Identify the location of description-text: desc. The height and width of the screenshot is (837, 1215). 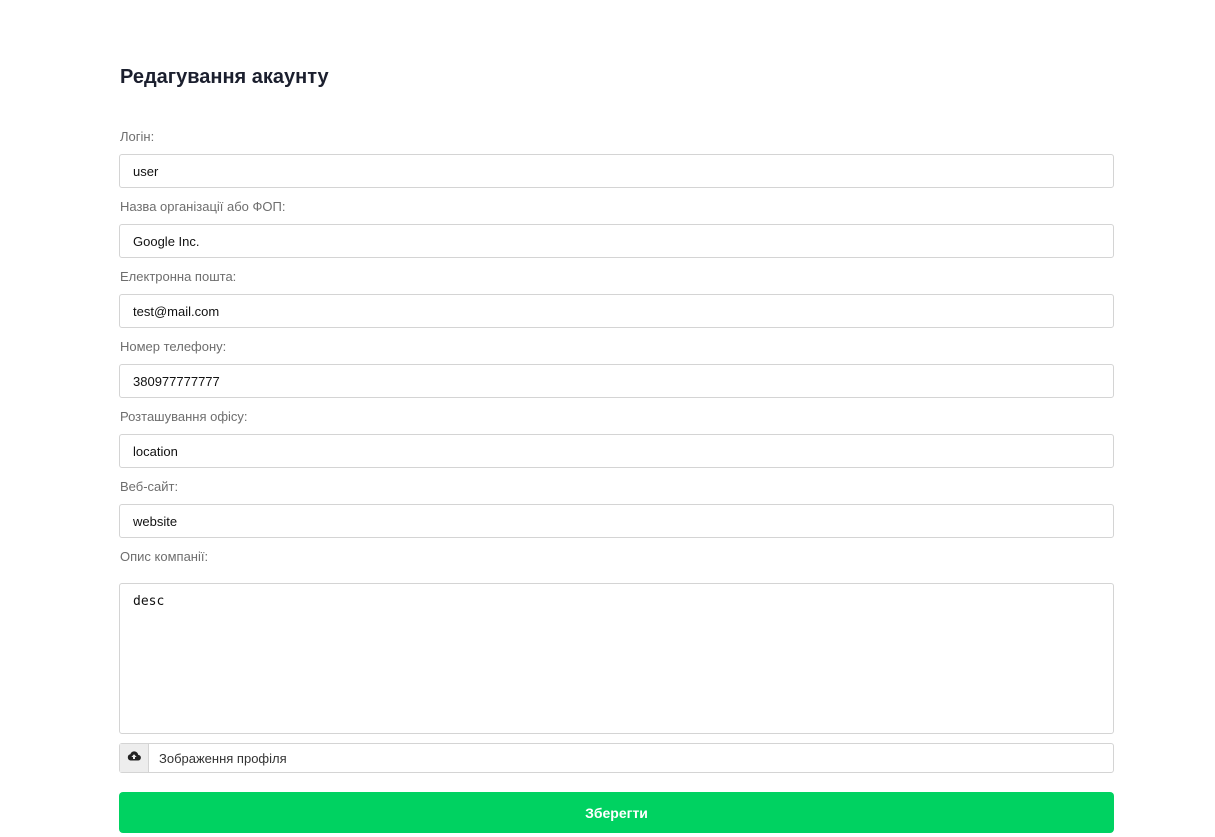
(149, 601).